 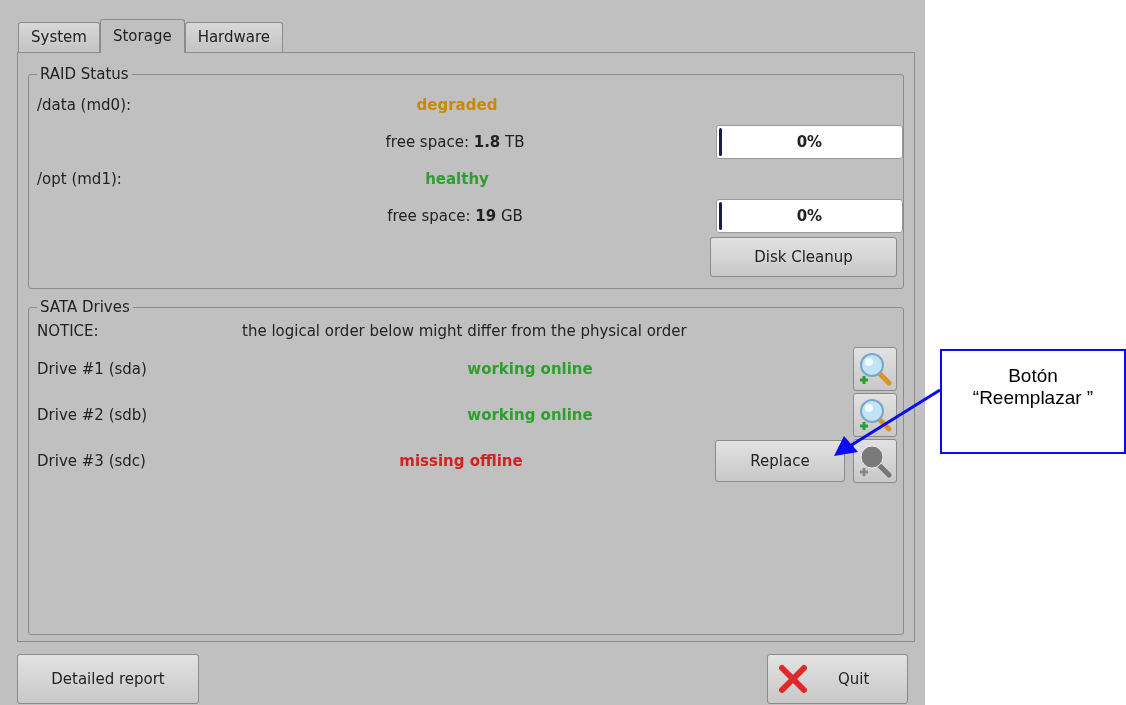 I want to click on replace-button: Replace, so click(x=780, y=461).